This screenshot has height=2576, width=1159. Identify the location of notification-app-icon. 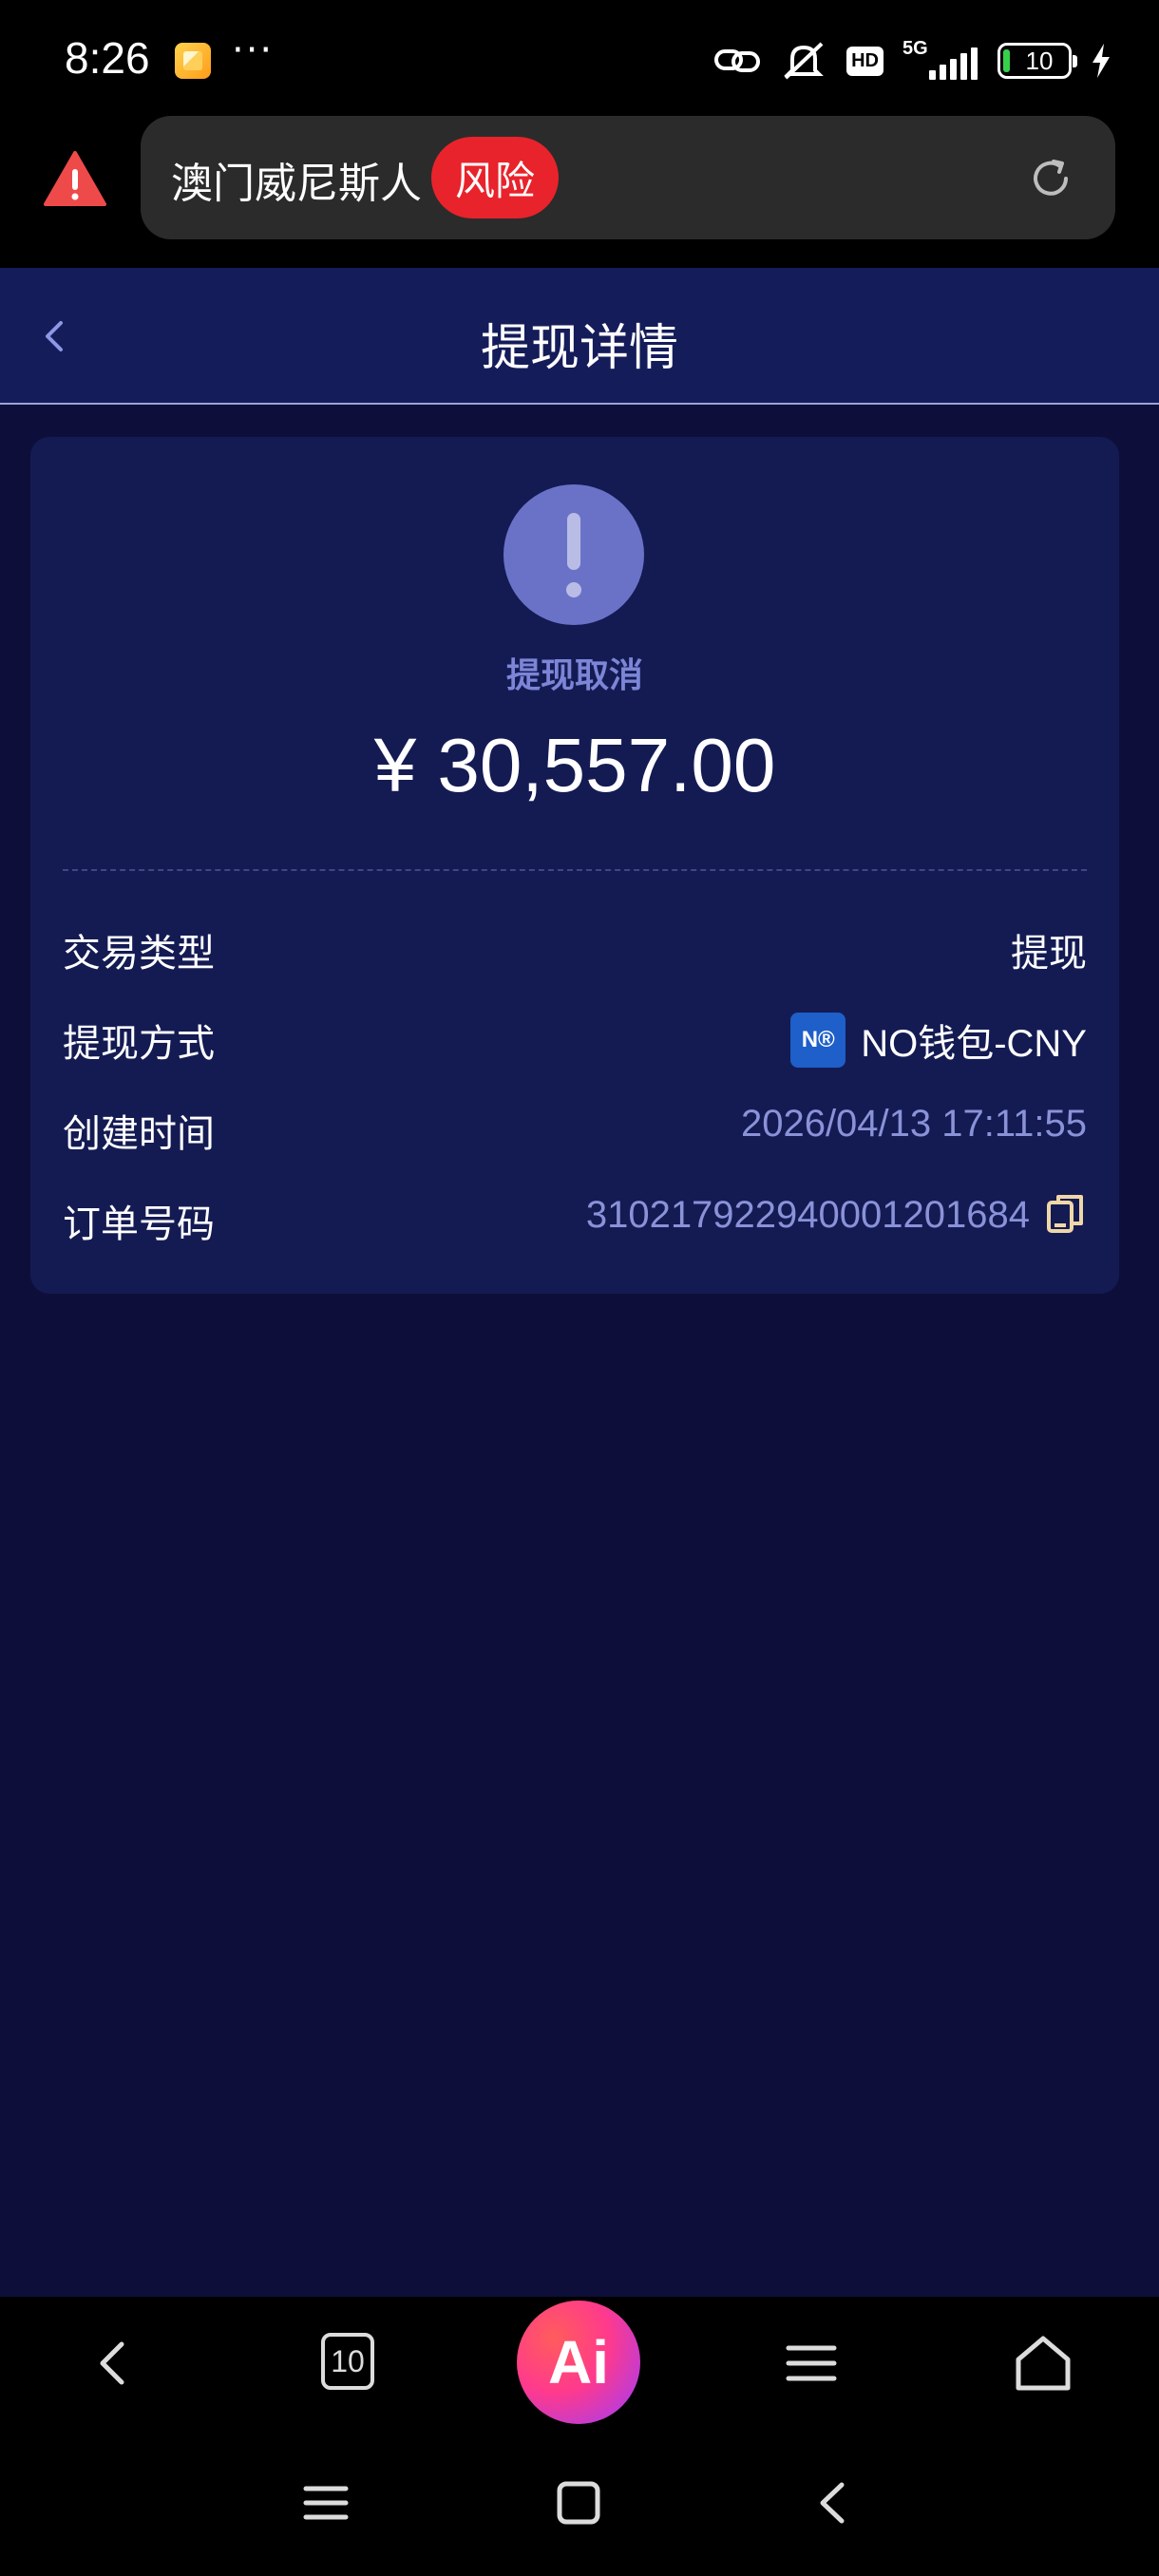
(193, 61).